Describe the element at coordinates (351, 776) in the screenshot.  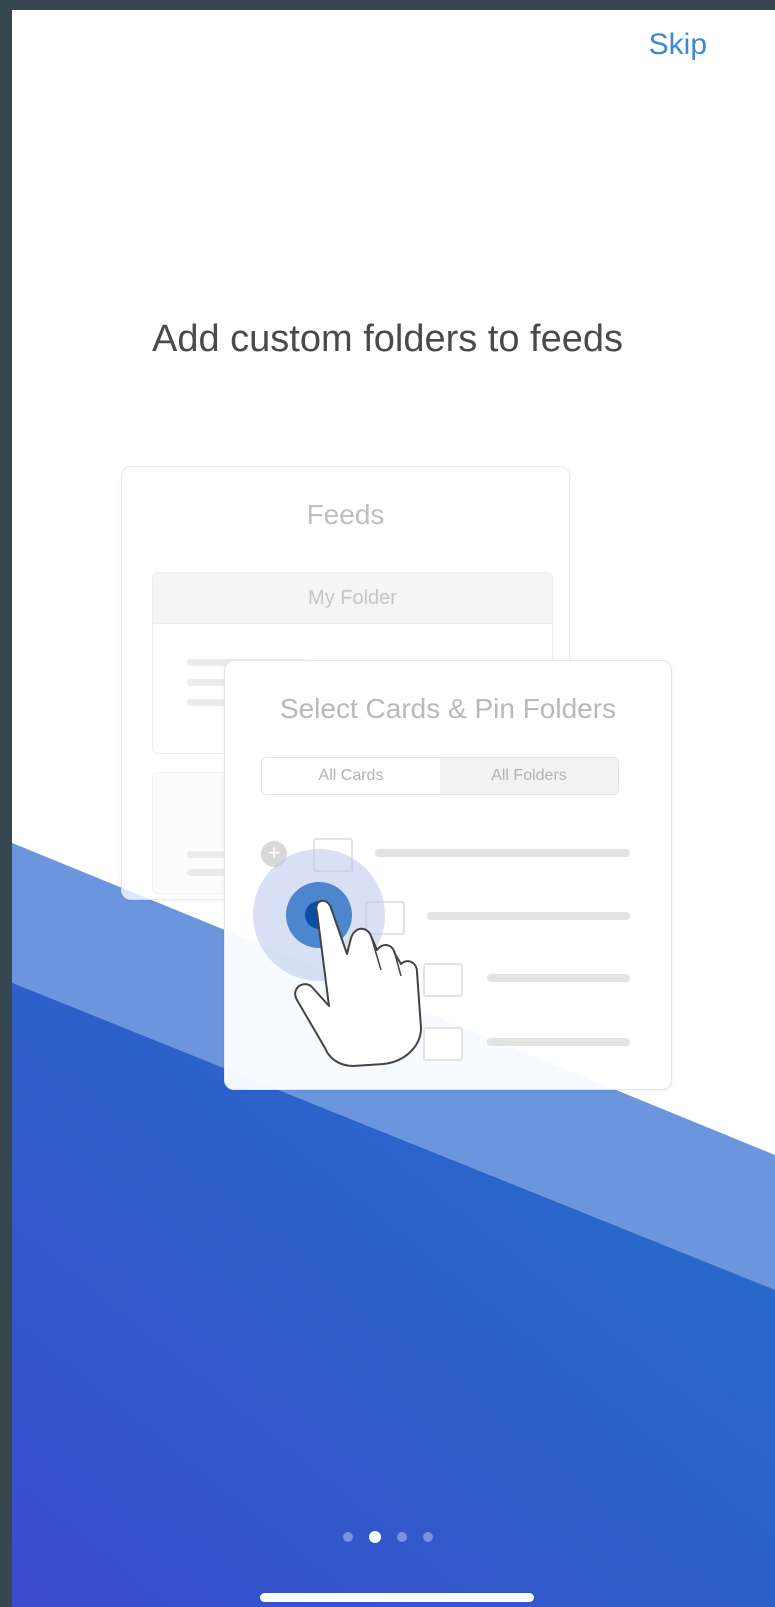
I see `tab-all-cards: All Cards` at that location.